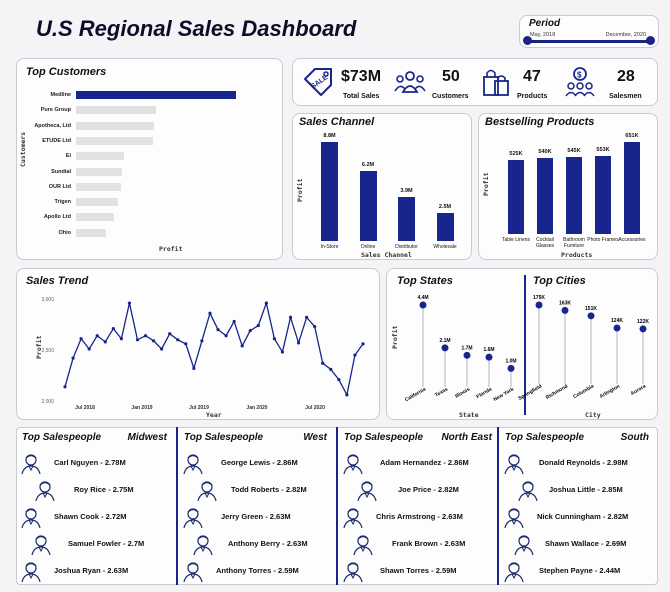 This screenshot has height=592, width=670. I want to click on top-customers-xlabel: Profit, so click(171, 249).